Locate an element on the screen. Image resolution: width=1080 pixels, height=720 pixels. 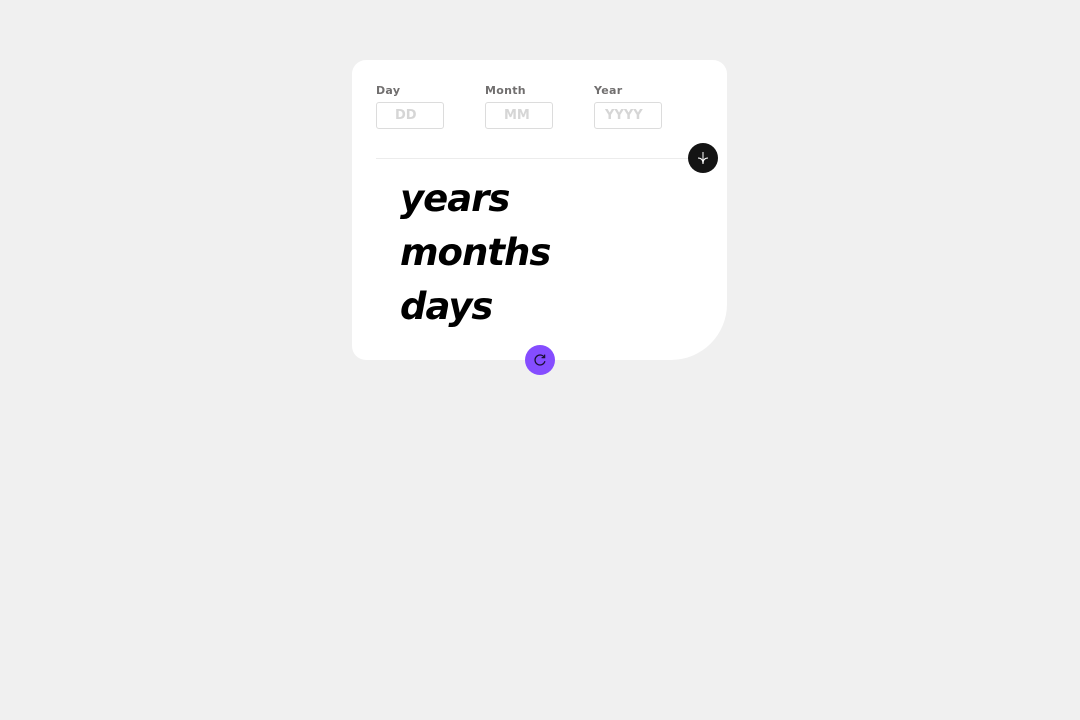
day-field-group: Day is located at coordinates (410, 106).